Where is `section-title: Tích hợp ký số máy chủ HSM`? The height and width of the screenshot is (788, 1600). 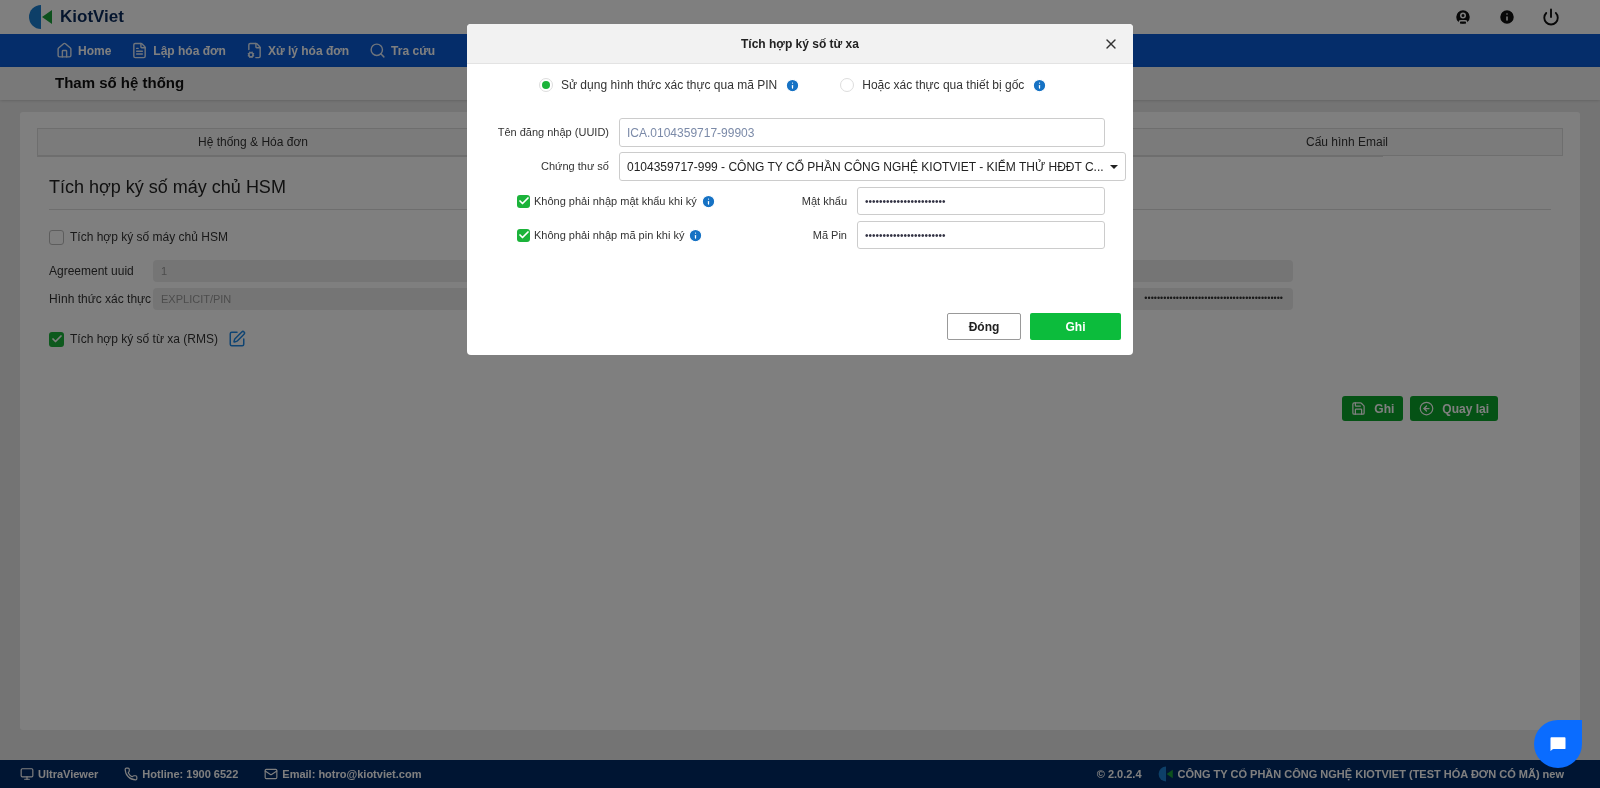
section-title: Tích hợp ký số máy chủ HSM is located at coordinates (167, 187).